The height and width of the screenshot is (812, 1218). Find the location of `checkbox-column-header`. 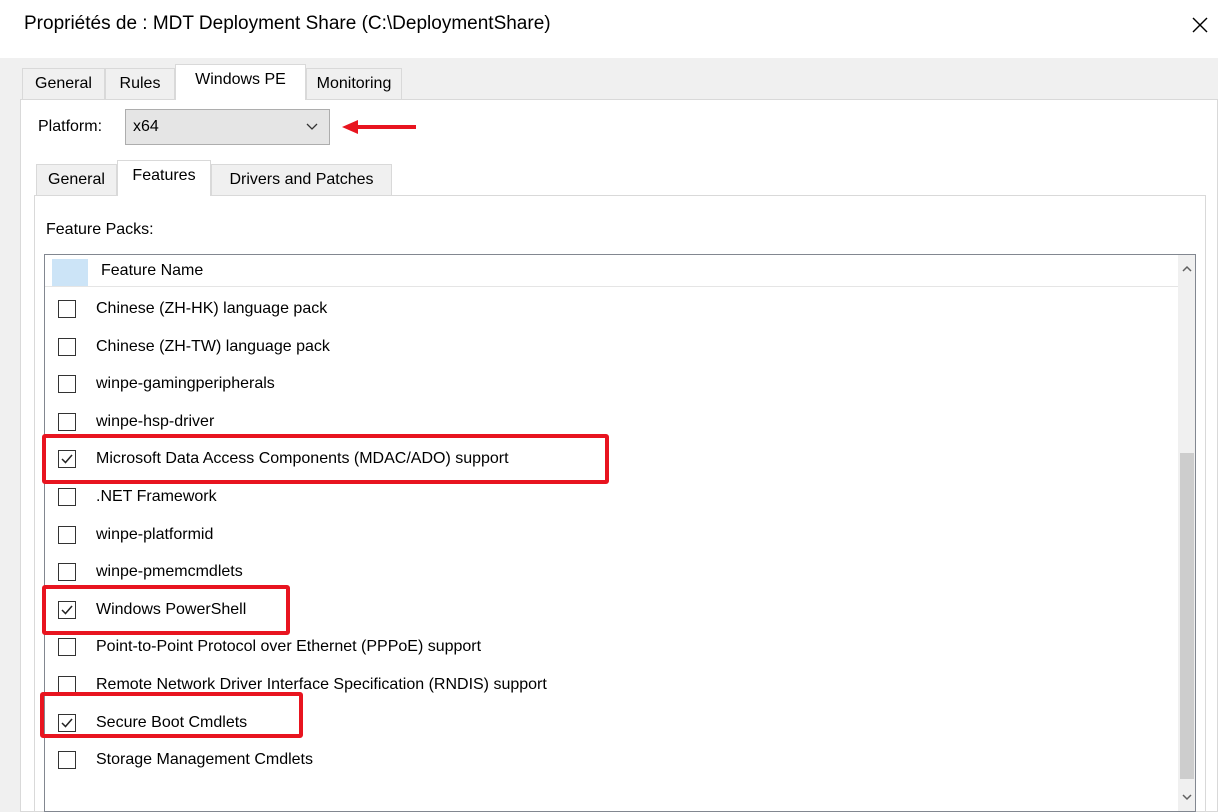

checkbox-column-header is located at coordinates (70, 272).